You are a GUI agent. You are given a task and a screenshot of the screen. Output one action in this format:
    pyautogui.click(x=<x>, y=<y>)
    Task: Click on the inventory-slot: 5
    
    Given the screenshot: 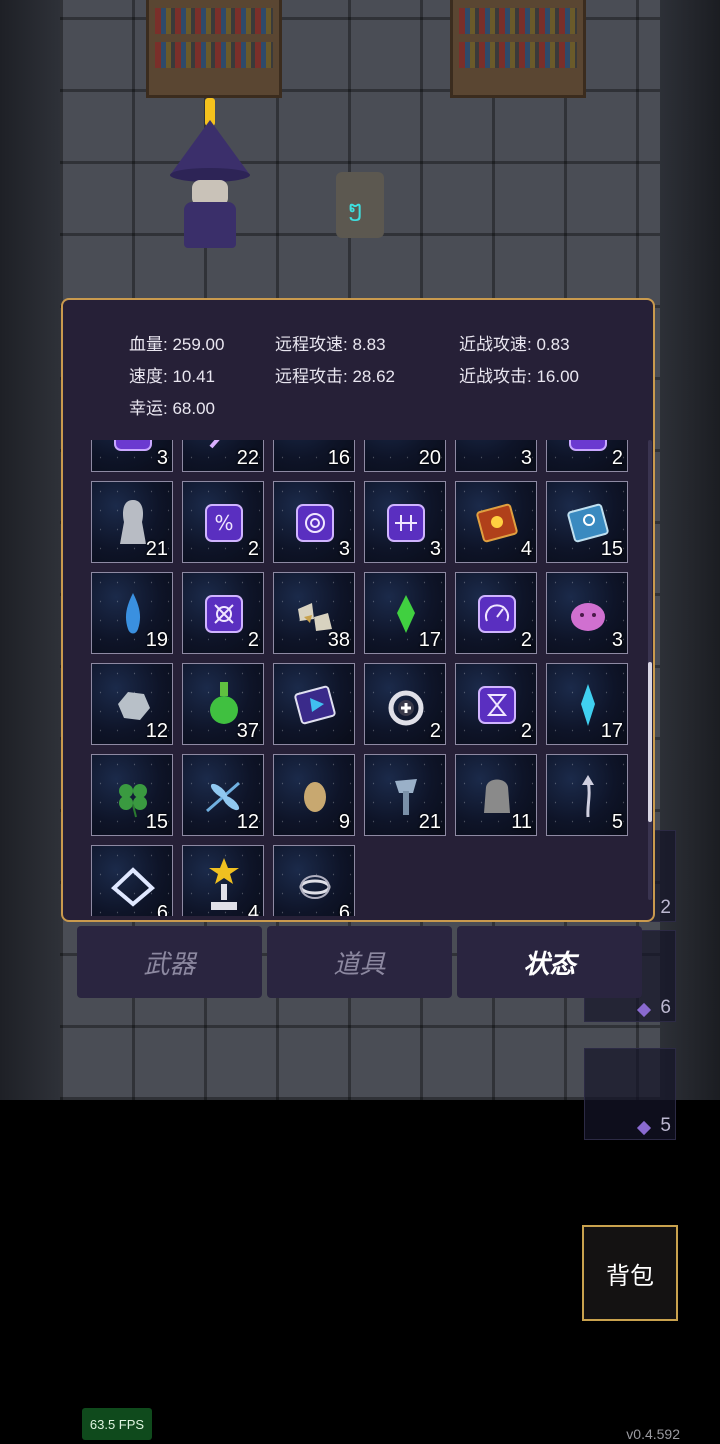 What is the action you would take?
    pyautogui.click(x=587, y=795)
    